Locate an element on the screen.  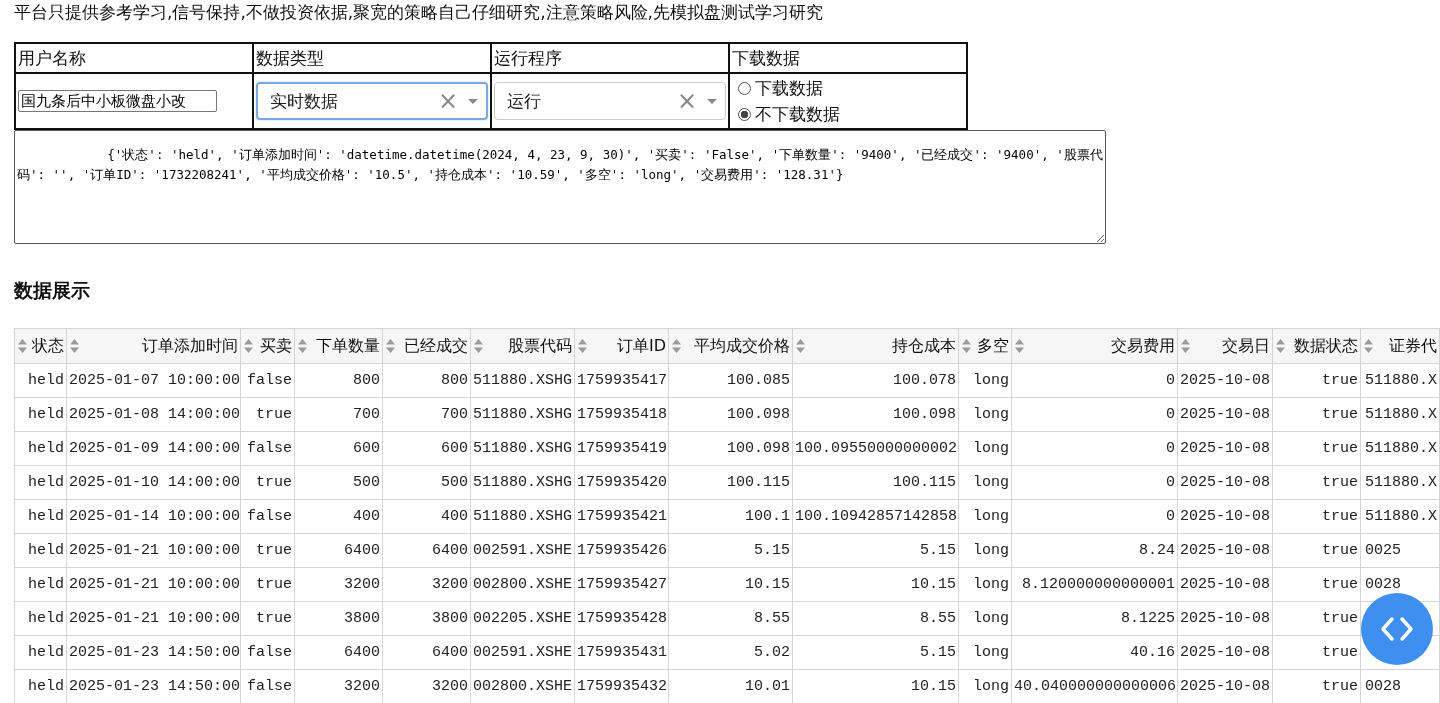
form-header: 用户名称 is located at coordinates (134, 58).